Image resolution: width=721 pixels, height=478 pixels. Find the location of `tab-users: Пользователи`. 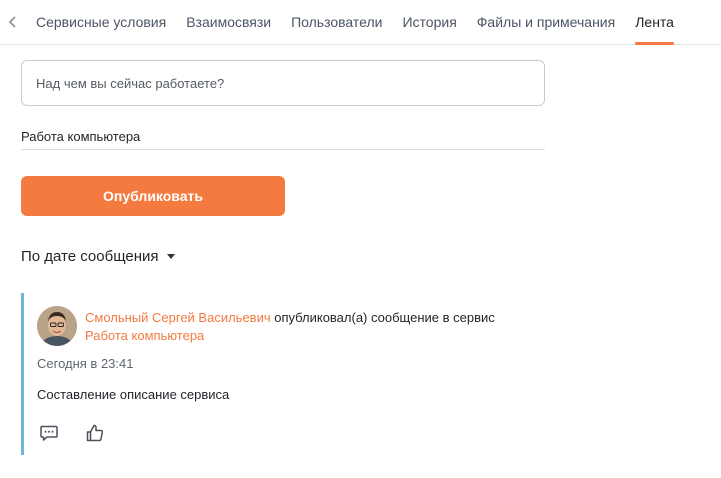

tab-users: Пользователи is located at coordinates (336, 22).